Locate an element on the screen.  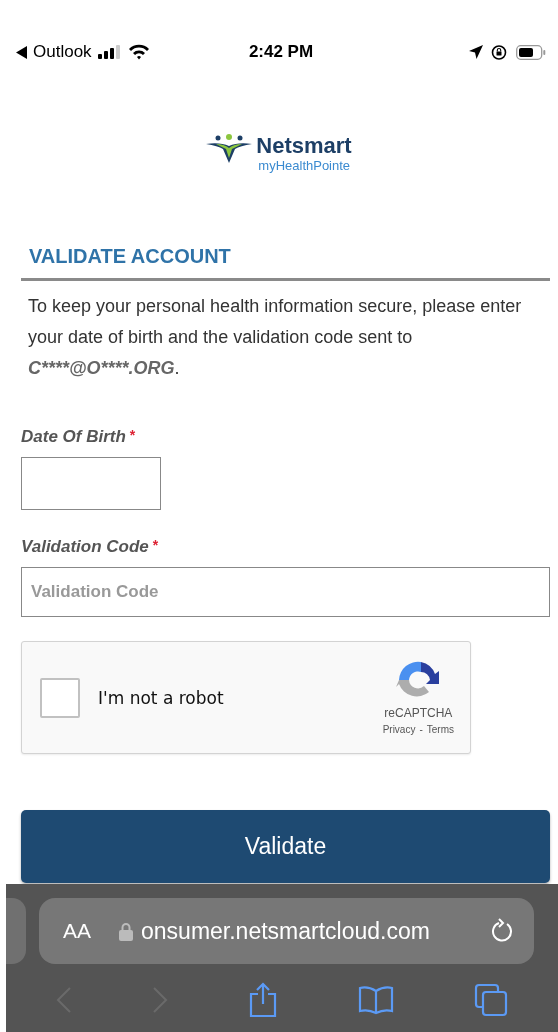
tabs-icon is located at coordinates (491, 1000).